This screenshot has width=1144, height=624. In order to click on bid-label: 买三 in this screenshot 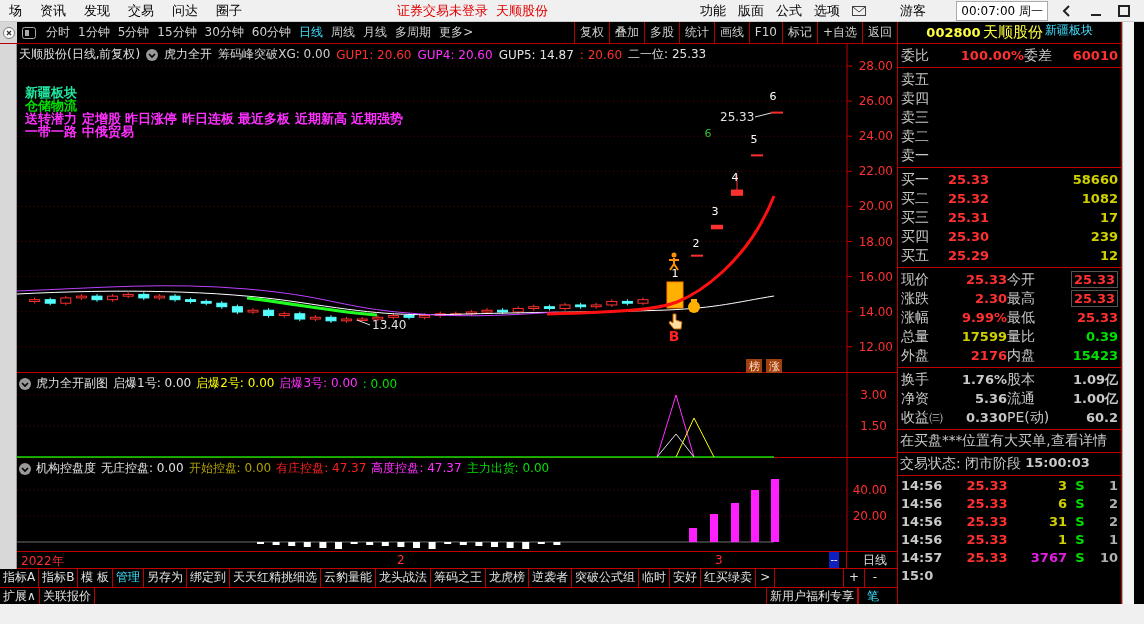, I will do `click(915, 217)`.